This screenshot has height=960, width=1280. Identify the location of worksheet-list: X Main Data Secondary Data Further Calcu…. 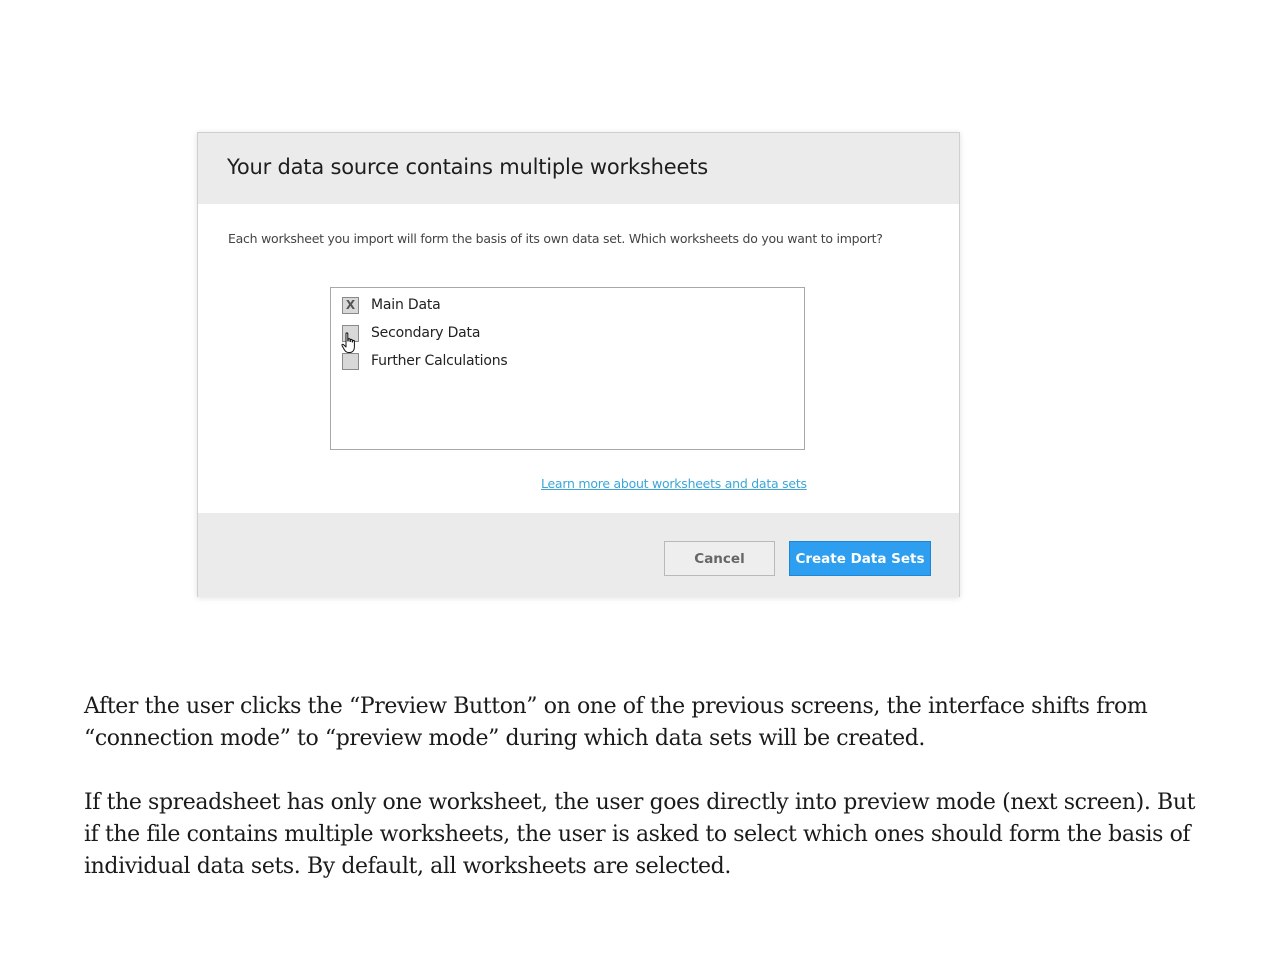
(567, 368).